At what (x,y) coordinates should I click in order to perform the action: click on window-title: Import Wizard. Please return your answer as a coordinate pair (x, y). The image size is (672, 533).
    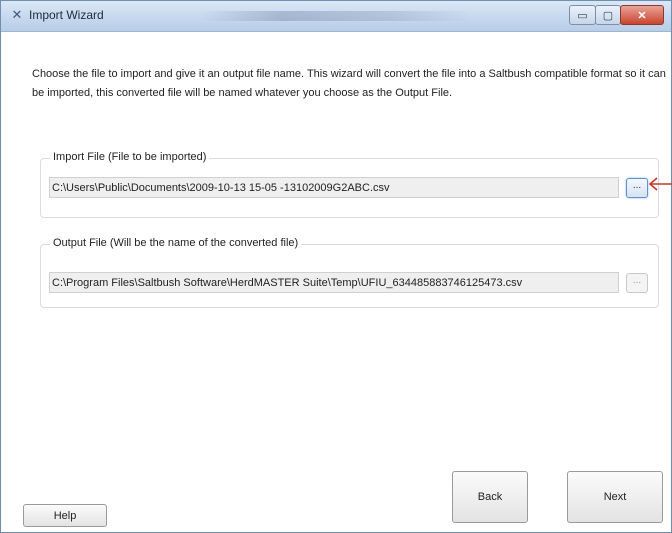
    Looking at the image, I should click on (66, 15).